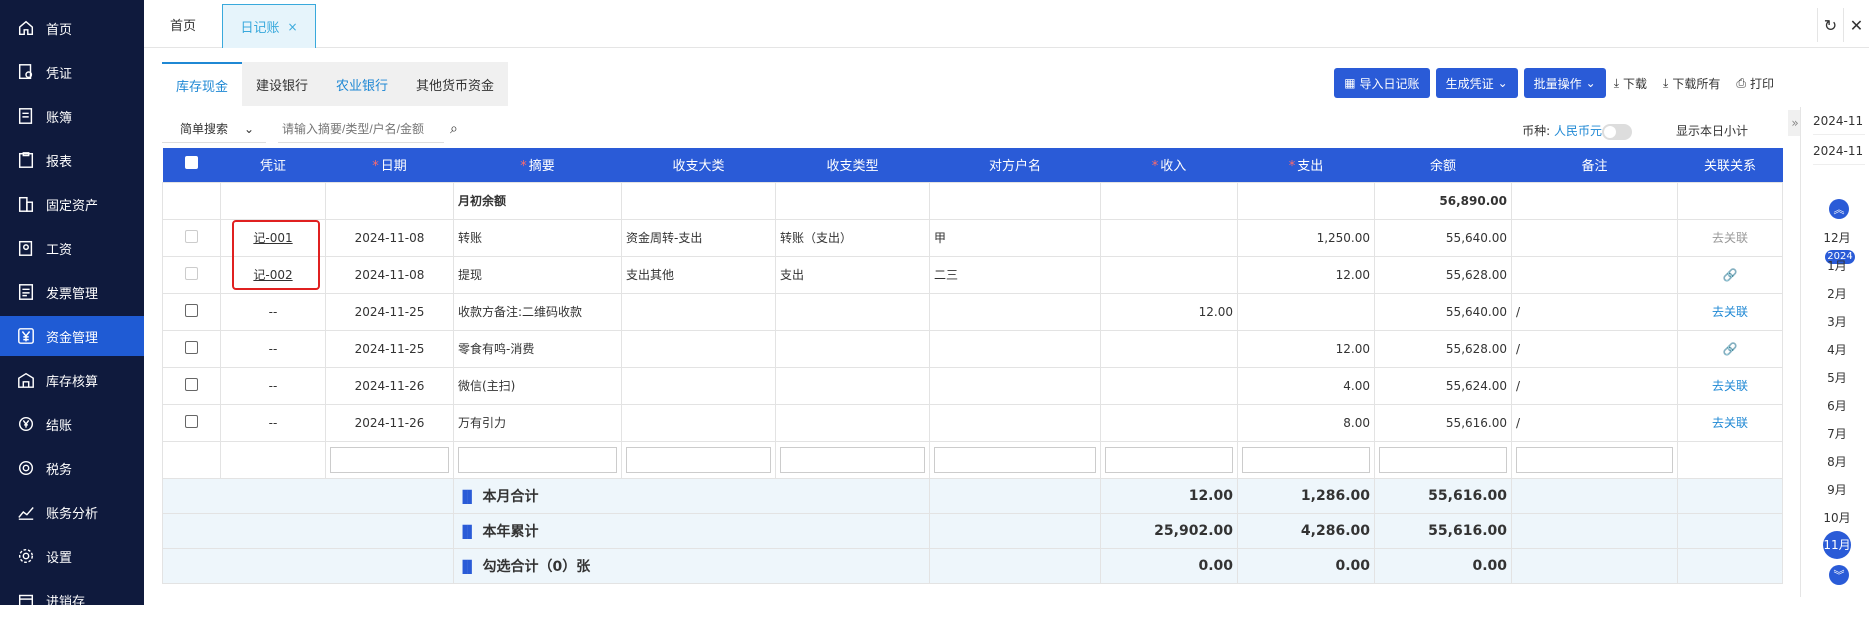  I want to click on search-mode-select: 简单搜索 ⌄, so click(214, 129).